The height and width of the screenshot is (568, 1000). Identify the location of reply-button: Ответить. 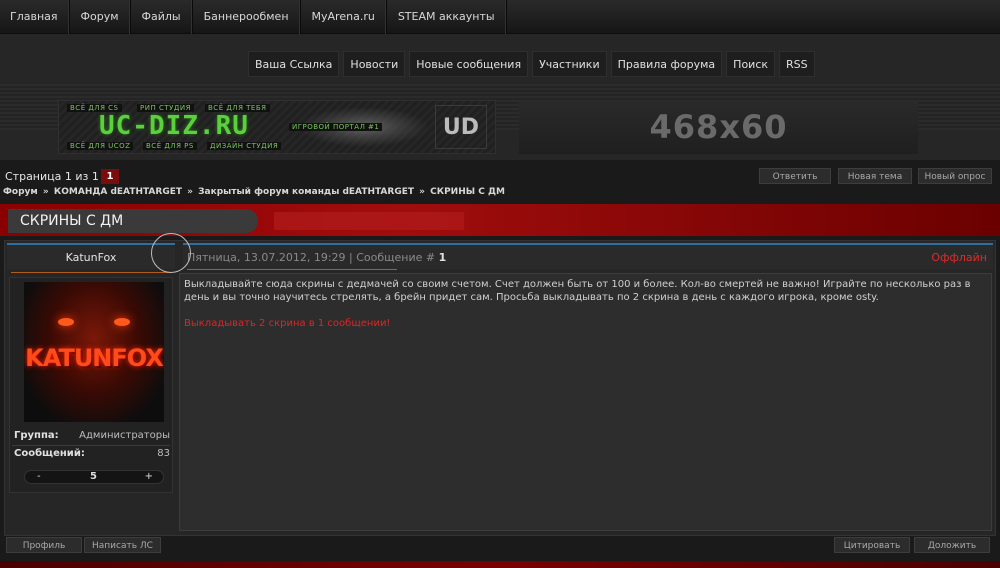
(795, 176).